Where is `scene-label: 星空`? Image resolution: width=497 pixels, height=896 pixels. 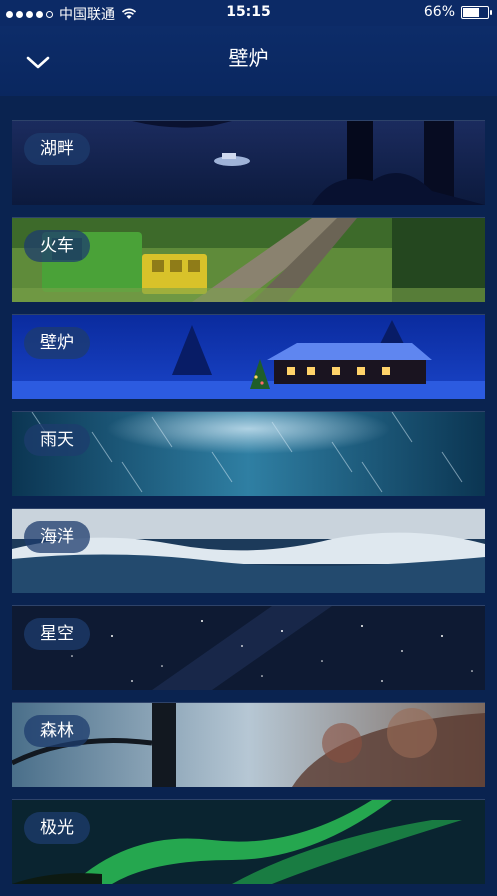 scene-label: 星空 is located at coordinates (57, 634).